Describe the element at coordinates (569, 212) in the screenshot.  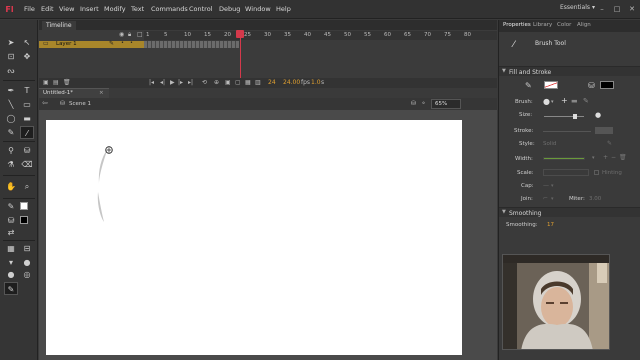
I see `smoothing-section-header: ▼ Smoothing` at that location.